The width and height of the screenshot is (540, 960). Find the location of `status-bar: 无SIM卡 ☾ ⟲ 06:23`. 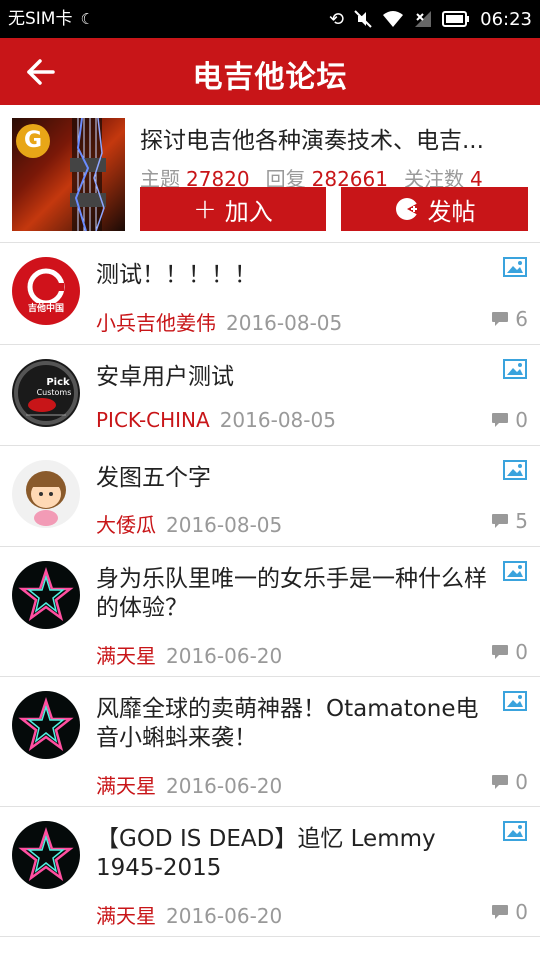

status-bar: 无SIM卡 ☾ ⟲ 06:23 is located at coordinates (270, 19).